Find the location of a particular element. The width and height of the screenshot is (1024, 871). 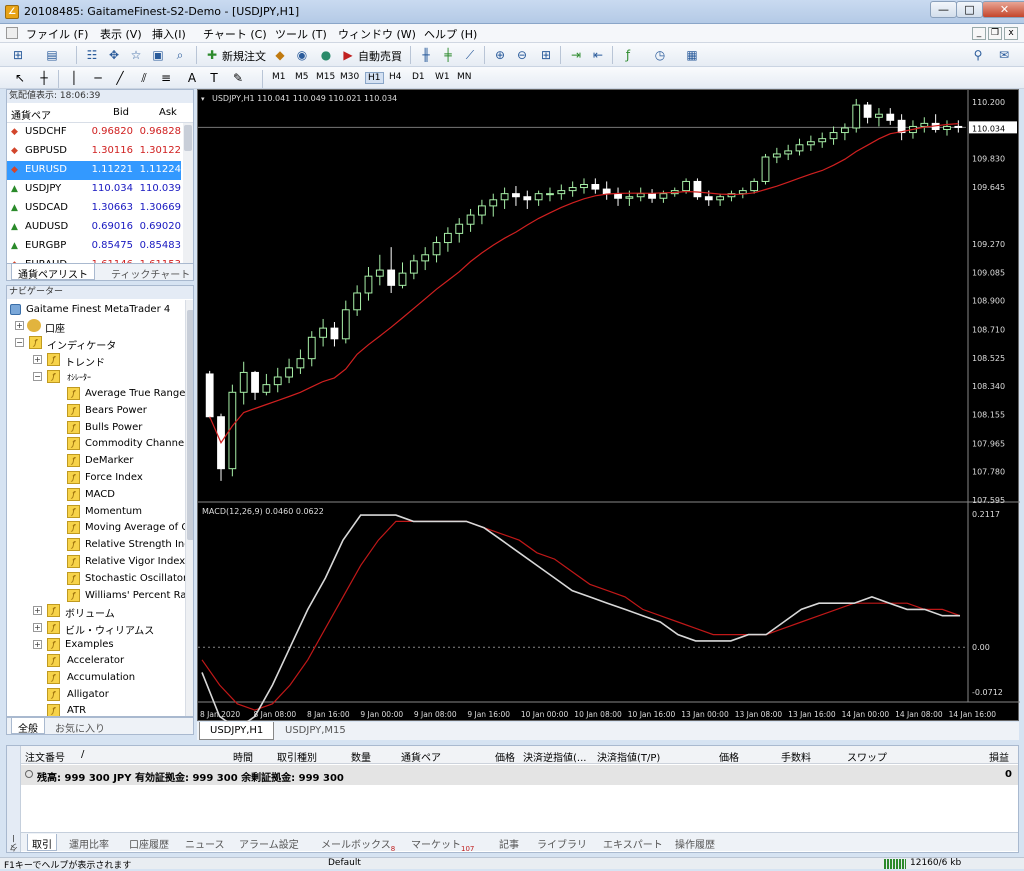

tab-general: 全般 is located at coordinates (28, 726).